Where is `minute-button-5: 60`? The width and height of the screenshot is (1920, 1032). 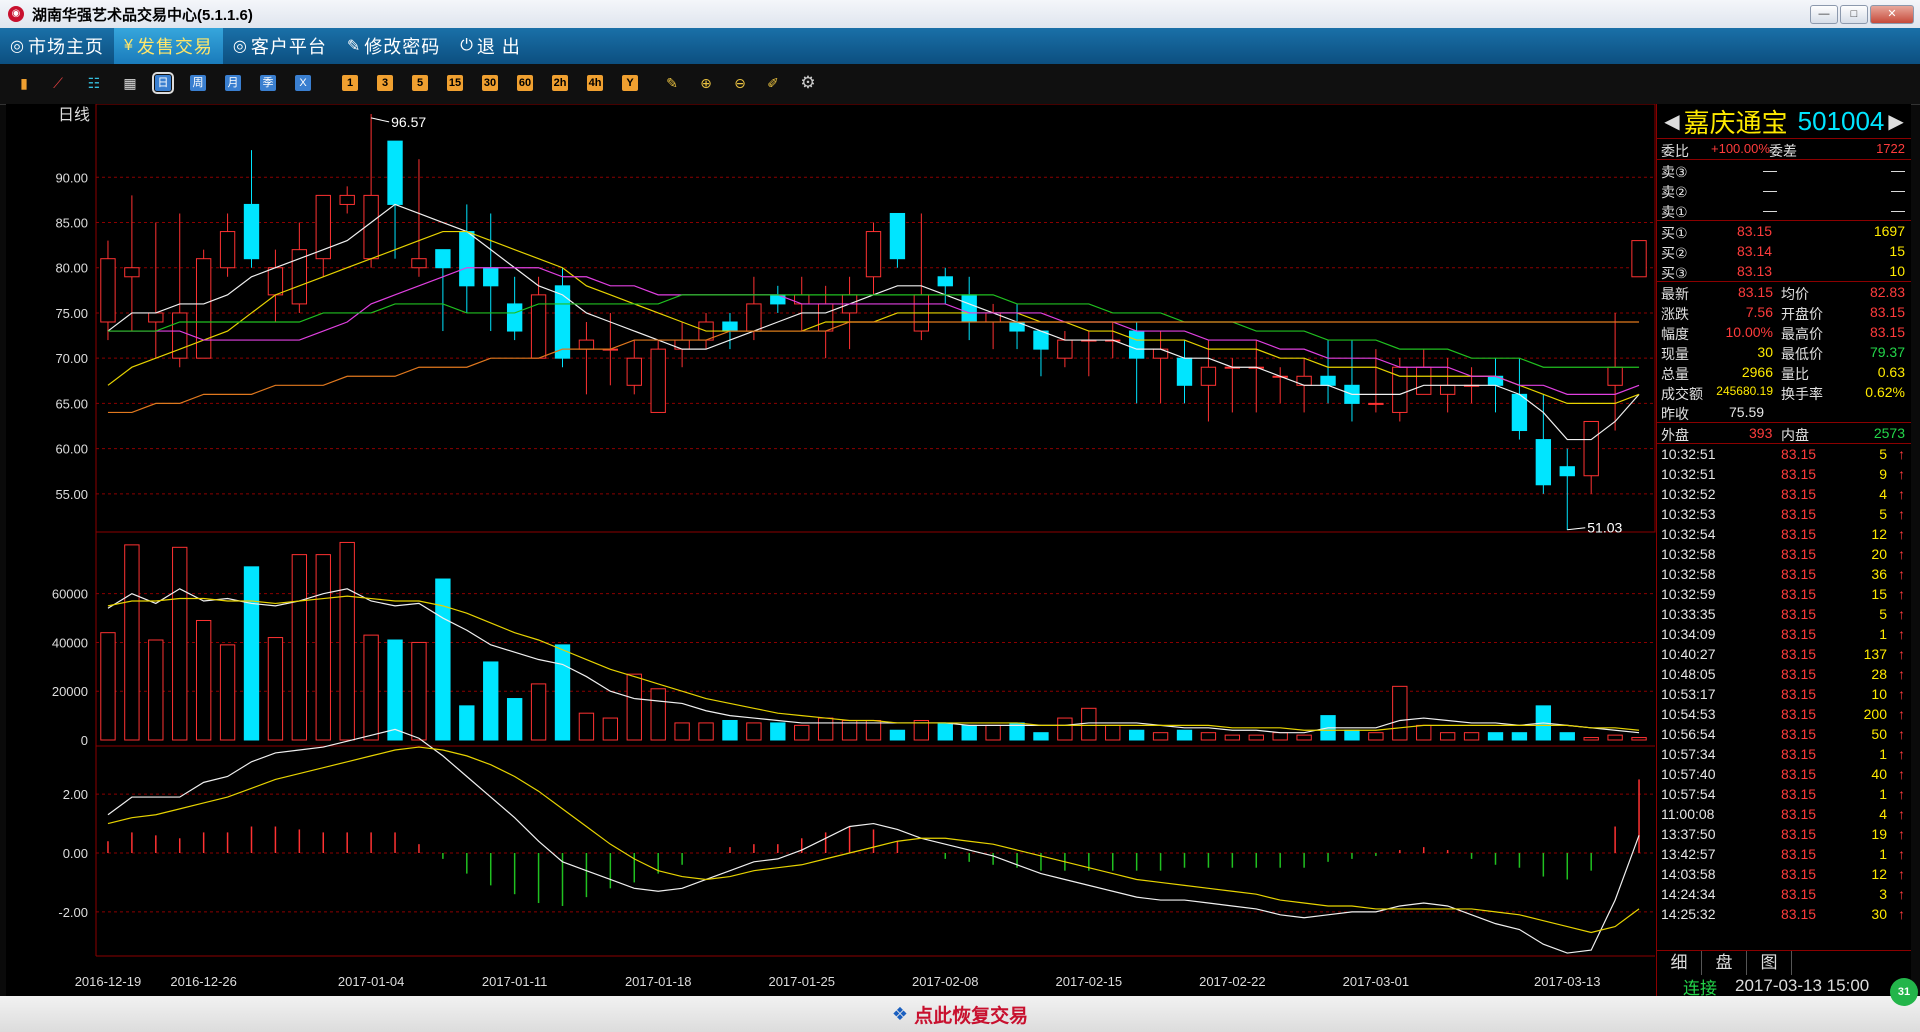
minute-button-5: 60 is located at coordinates (525, 83).